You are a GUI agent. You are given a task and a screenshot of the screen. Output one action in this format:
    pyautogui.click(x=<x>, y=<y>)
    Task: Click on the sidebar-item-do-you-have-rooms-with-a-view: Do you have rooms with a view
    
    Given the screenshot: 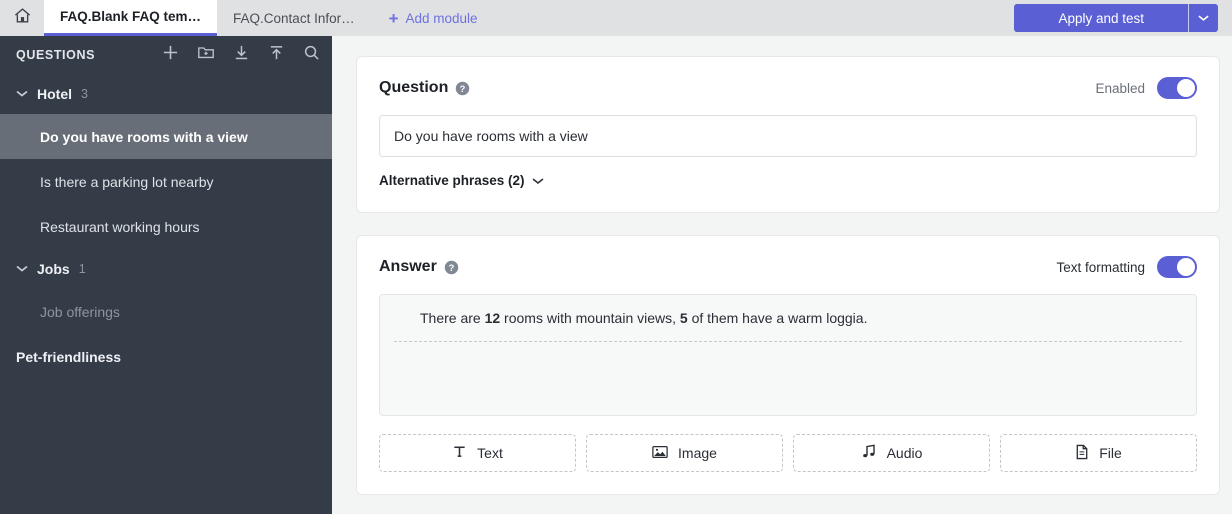 What is the action you would take?
    pyautogui.click(x=166, y=136)
    